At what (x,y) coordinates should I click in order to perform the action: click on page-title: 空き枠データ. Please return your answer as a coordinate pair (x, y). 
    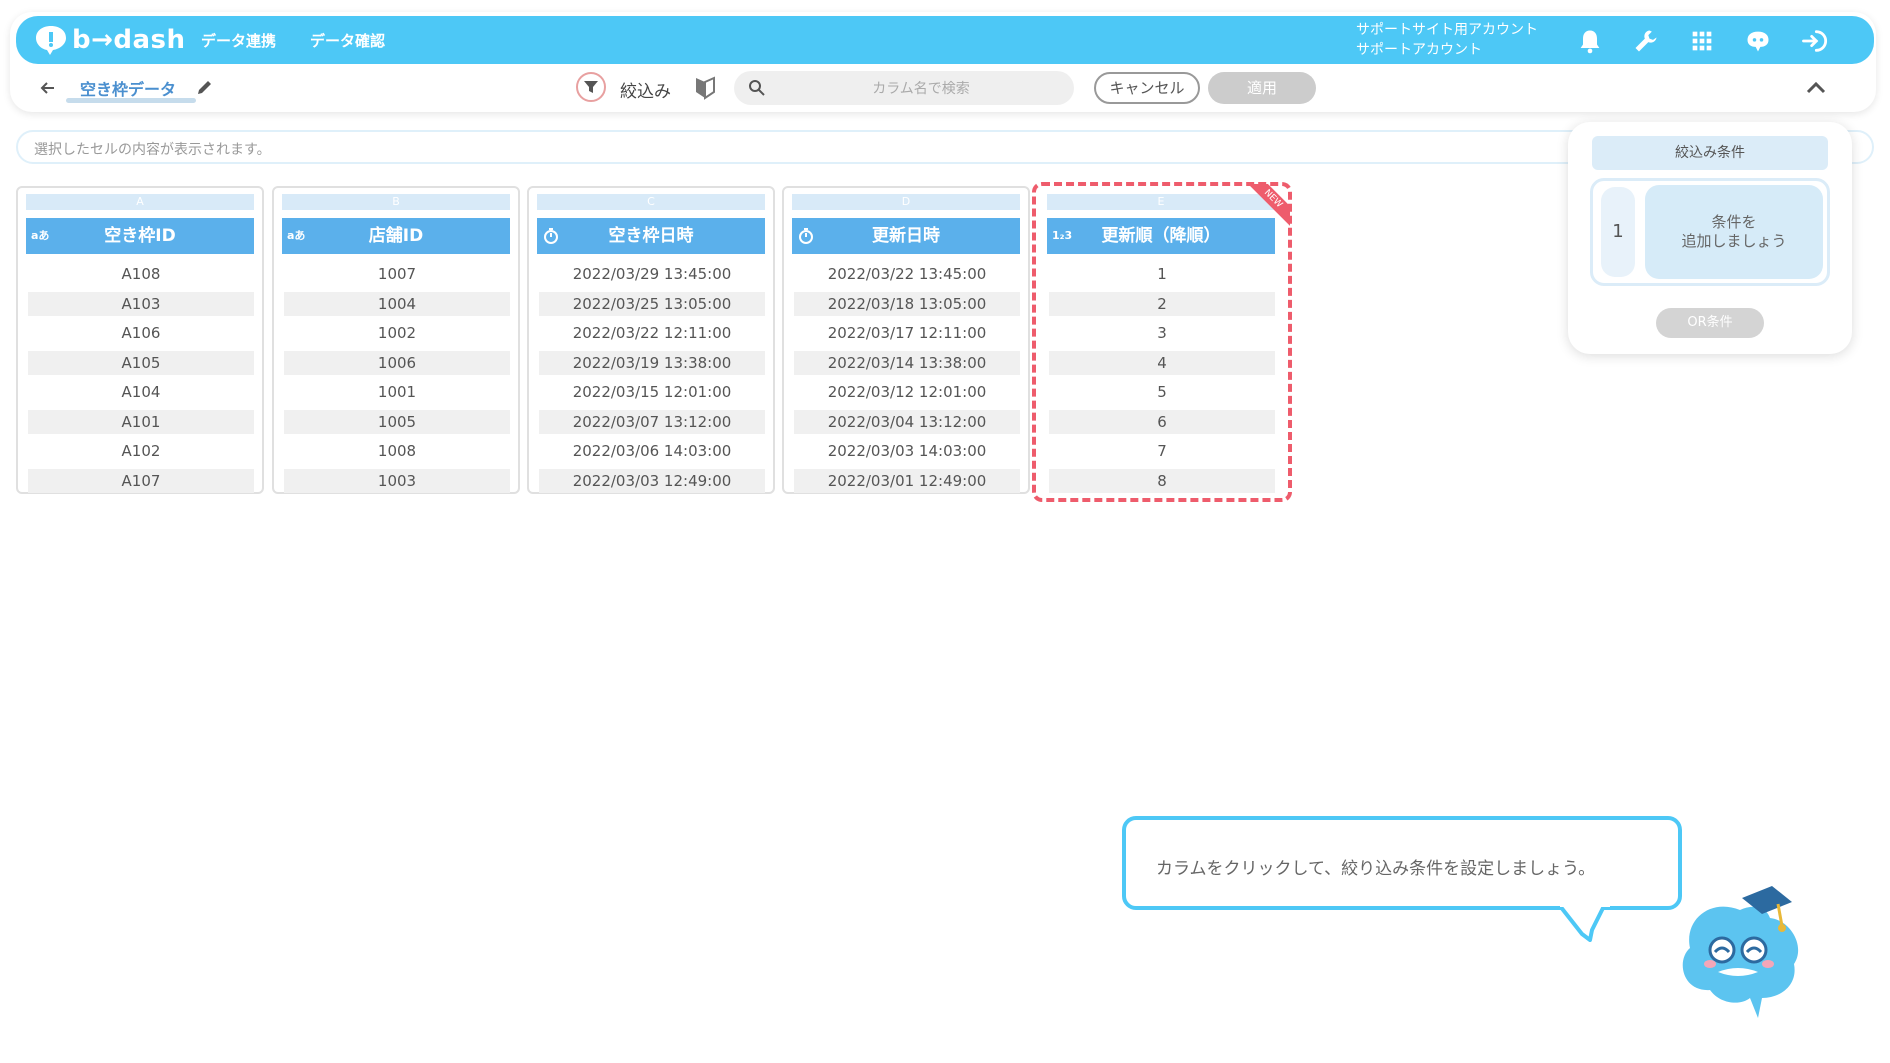
    Looking at the image, I should click on (128, 89).